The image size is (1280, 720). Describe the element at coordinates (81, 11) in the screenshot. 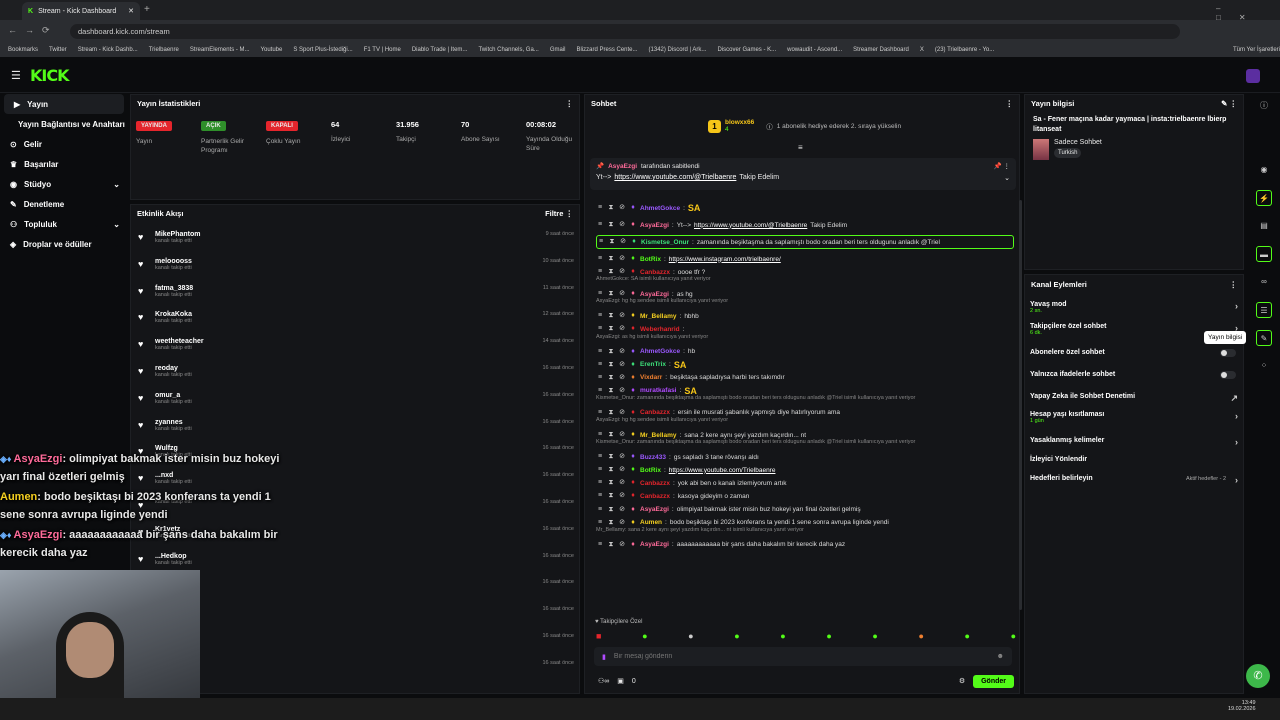

I see `browser-tab: K Stream - Kick Dashboard ✕` at that location.